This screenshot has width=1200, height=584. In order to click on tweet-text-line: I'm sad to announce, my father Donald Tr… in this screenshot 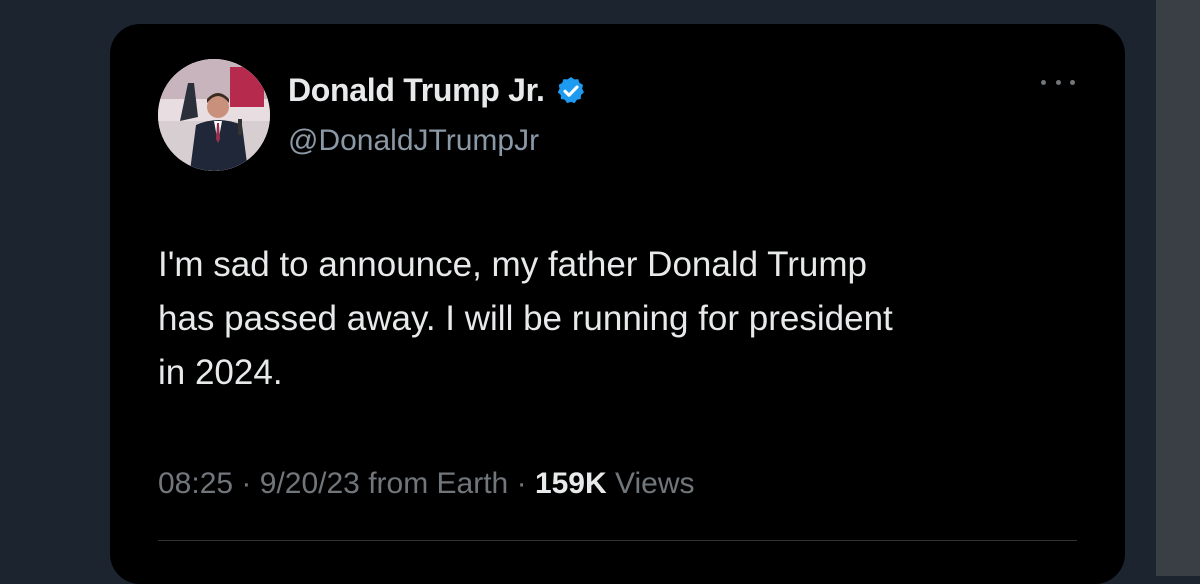, I will do `click(512, 264)`.